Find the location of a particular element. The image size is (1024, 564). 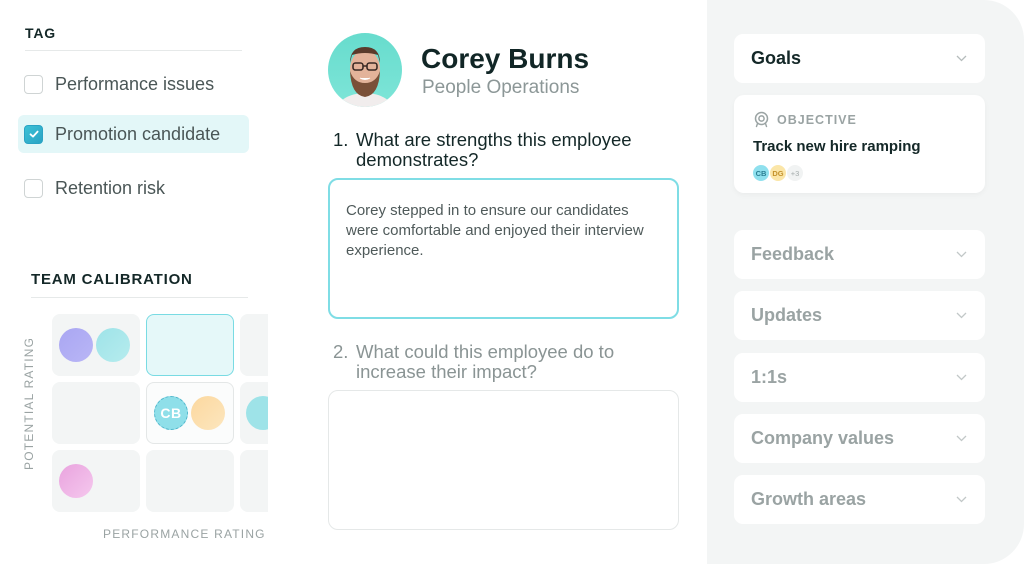

tag-promotion-candidate: Promotion candidate is located at coordinates (133, 134).